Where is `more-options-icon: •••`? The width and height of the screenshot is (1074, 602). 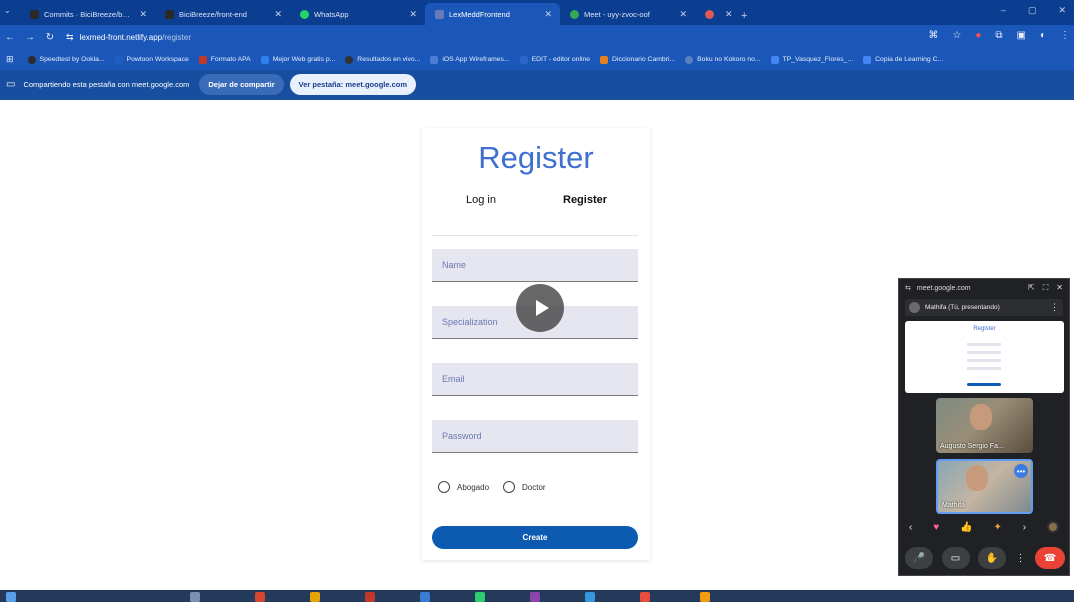 more-options-icon: ••• is located at coordinates (1021, 471).